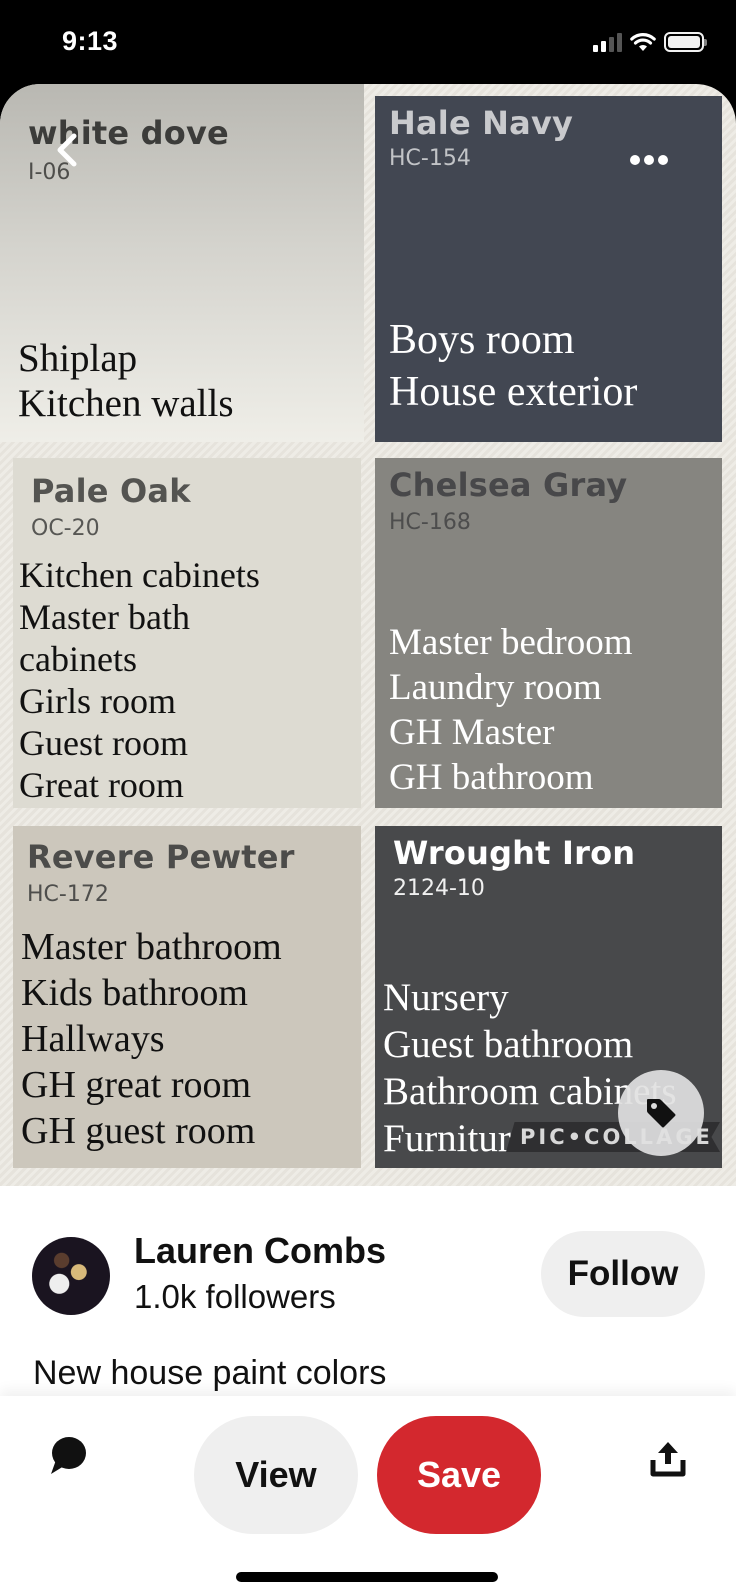  I want to click on swatch-name: Wrought Iron, so click(514, 853).